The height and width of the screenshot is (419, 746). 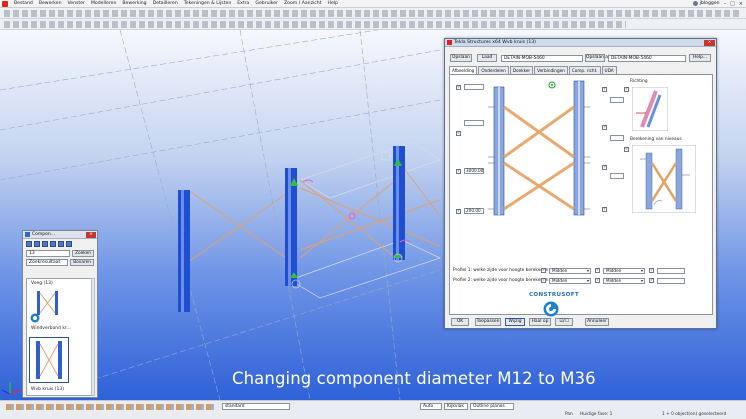 What do you see at coordinates (584, 70) in the screenshot?
I see `tab-comp-richt: Comp. richt.` at bounding box center [584, 70].